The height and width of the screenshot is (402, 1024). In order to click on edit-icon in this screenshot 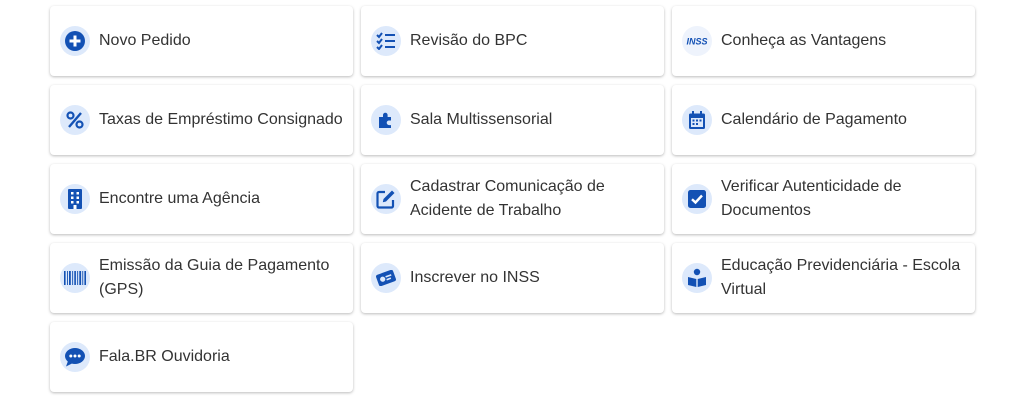, I will do `click(386, 199)`.